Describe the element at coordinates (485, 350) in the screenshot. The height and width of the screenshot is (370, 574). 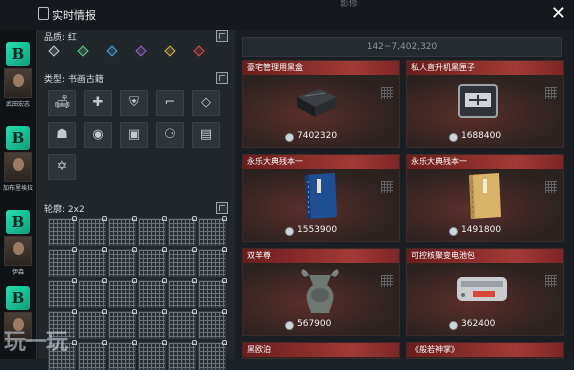
I see `item-card: 《般若神掌》` at that location.